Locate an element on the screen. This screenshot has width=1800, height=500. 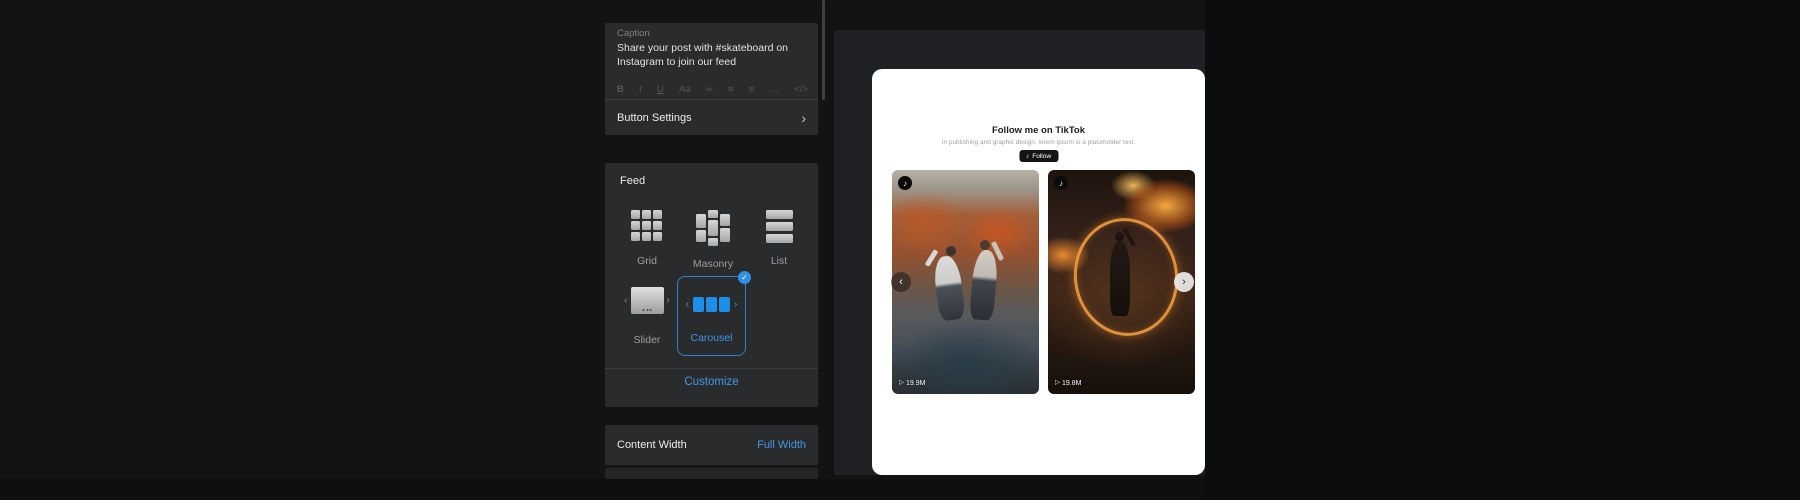
numbered-list-icon: ≡ is located at coordinates (752, 90).